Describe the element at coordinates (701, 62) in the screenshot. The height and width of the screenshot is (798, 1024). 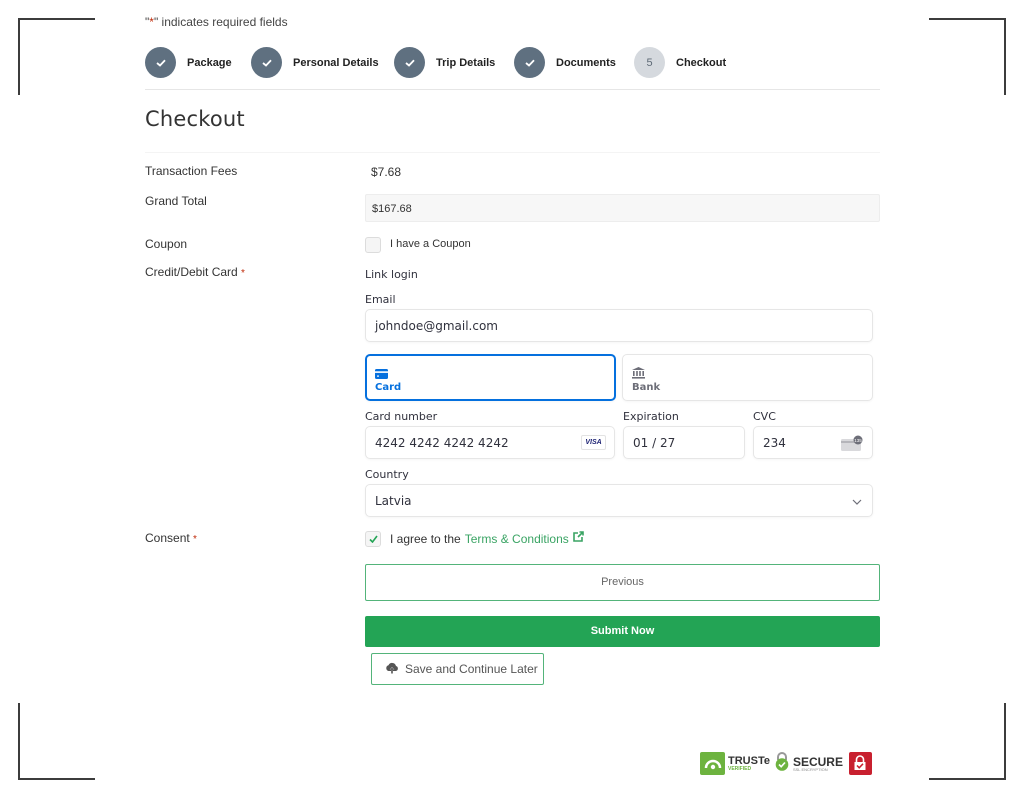
I see `step-label: Checkout` at that location.